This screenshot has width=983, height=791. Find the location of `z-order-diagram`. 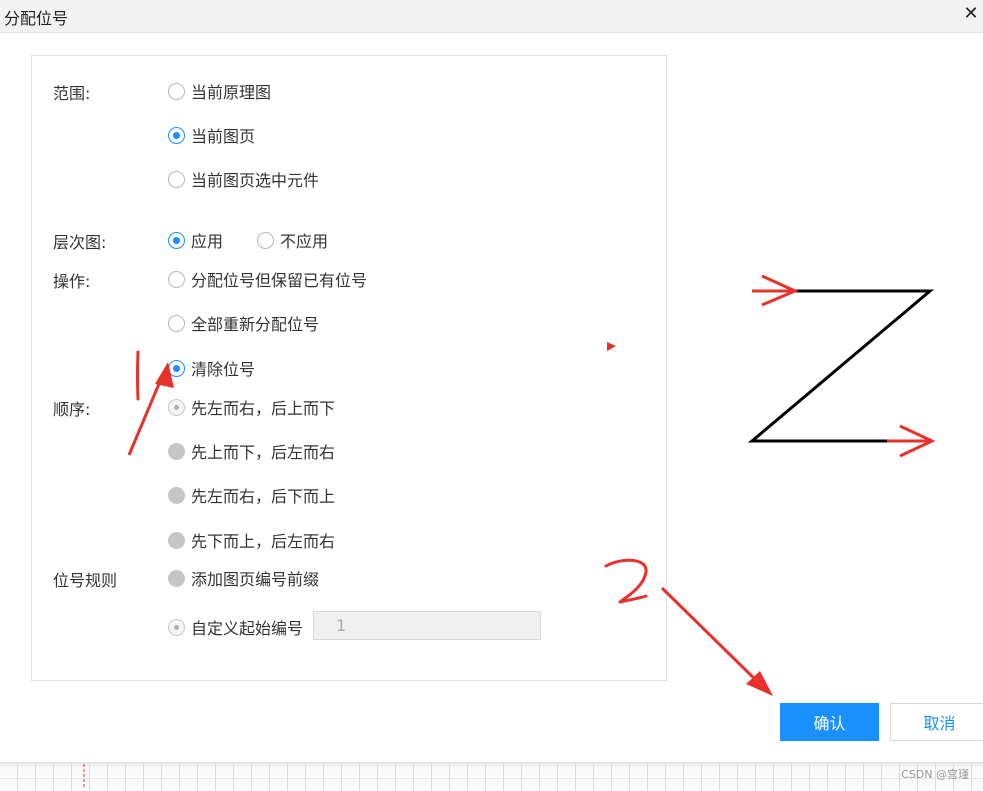

z-order-diagram is located at coordinates (841, 366).